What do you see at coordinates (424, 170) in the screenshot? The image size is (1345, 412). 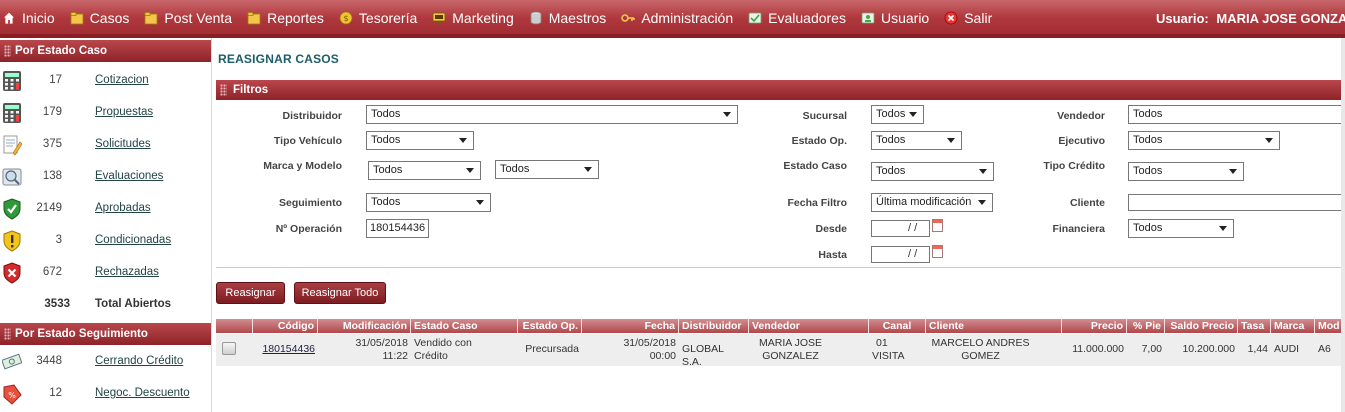 I see `marca-select: Todos` at bounding box center [424, 170].